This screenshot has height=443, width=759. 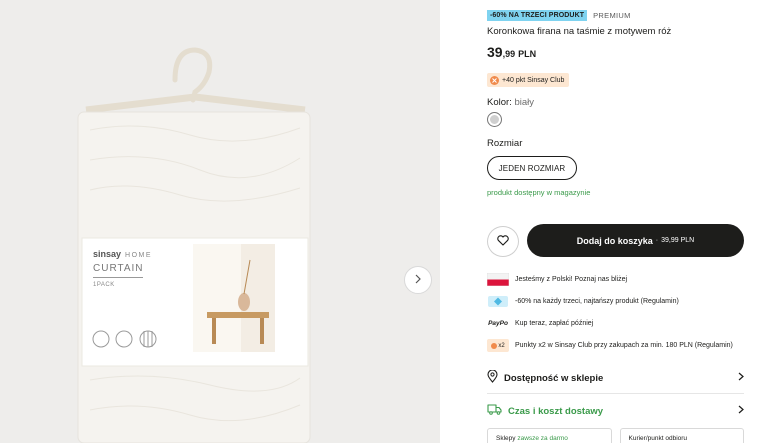 What do you see at coordinates (612, 15) in the screenshot?
I see `premium-badge: PREMIUM` at bounding box center [612, 15].